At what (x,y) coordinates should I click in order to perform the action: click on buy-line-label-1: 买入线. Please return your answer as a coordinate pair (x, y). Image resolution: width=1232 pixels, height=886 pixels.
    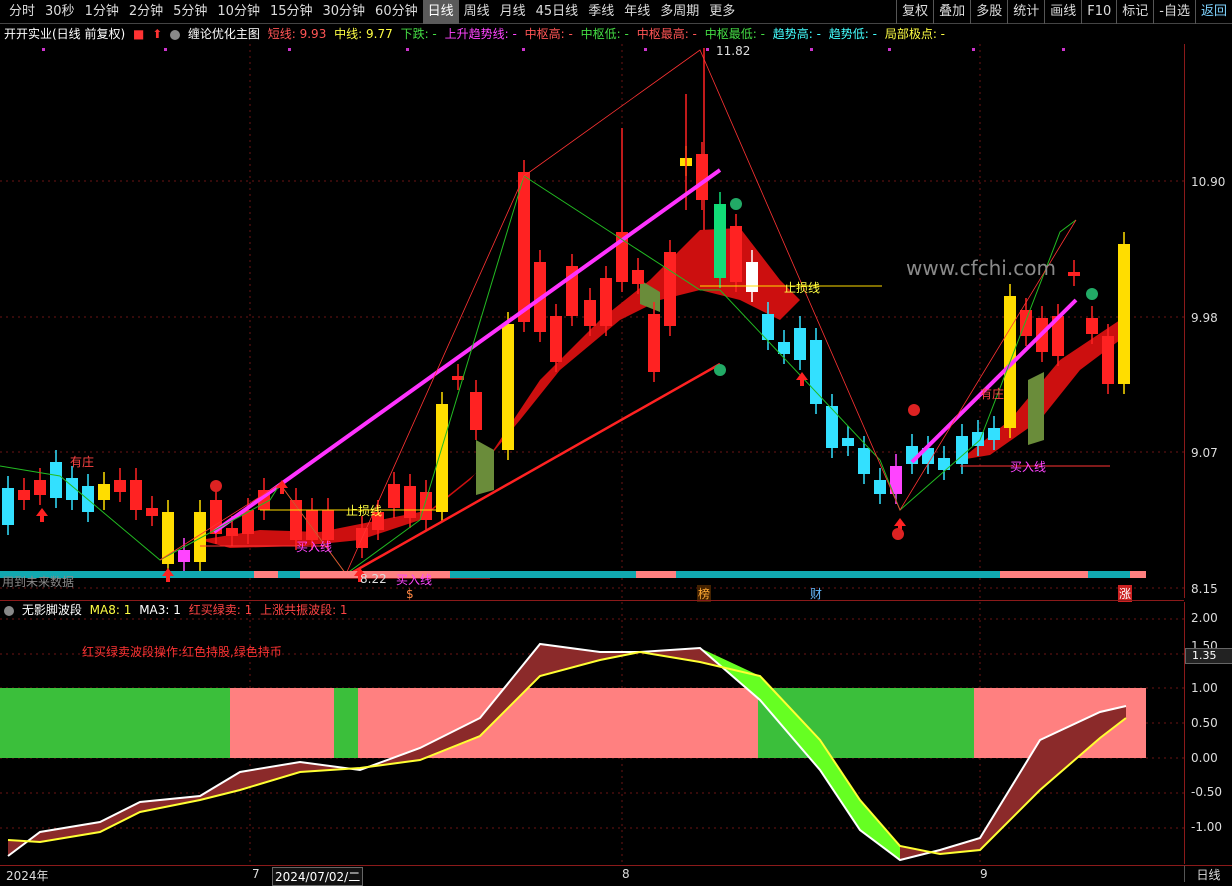
    Looking at the image, I should click on (314, 547).